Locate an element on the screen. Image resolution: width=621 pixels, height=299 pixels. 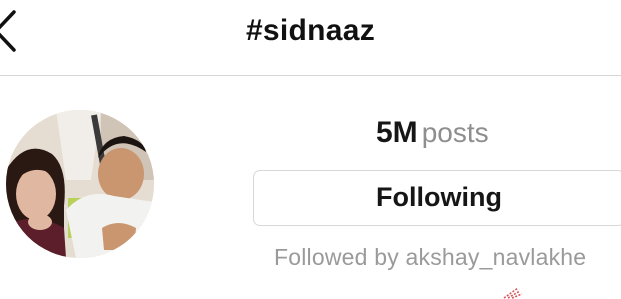
followed-by-text: Followed by akshay_navlakhe is located at coordinates (430, 257).